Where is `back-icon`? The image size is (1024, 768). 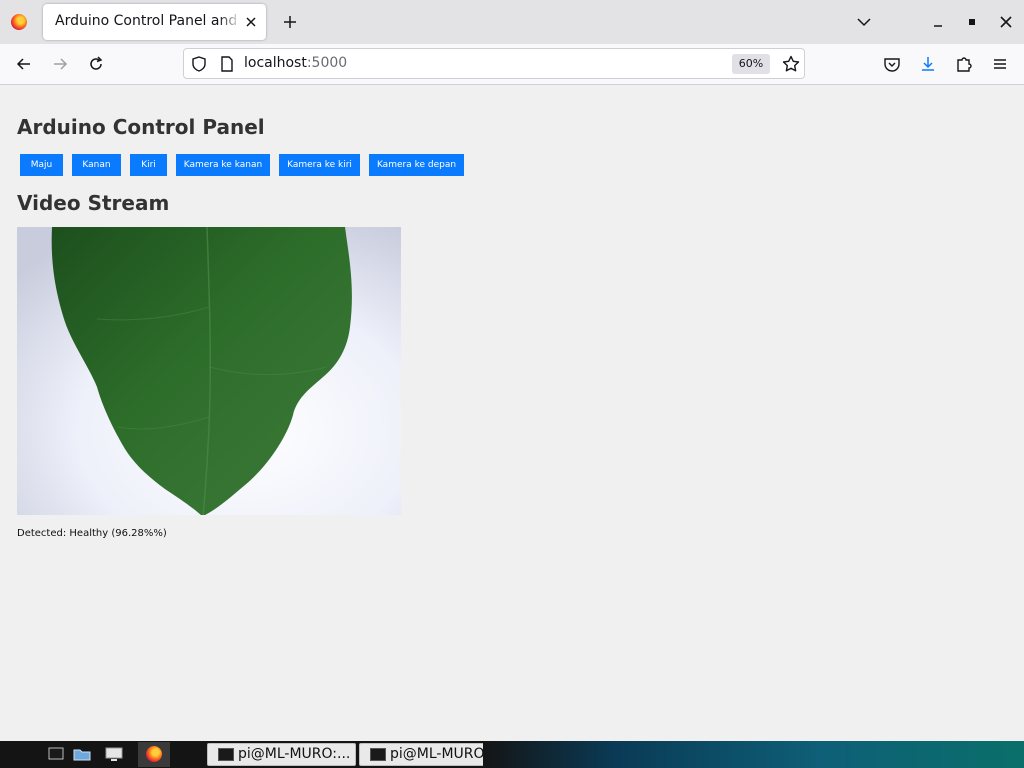
back-icon is located at coordinates (24, 64).